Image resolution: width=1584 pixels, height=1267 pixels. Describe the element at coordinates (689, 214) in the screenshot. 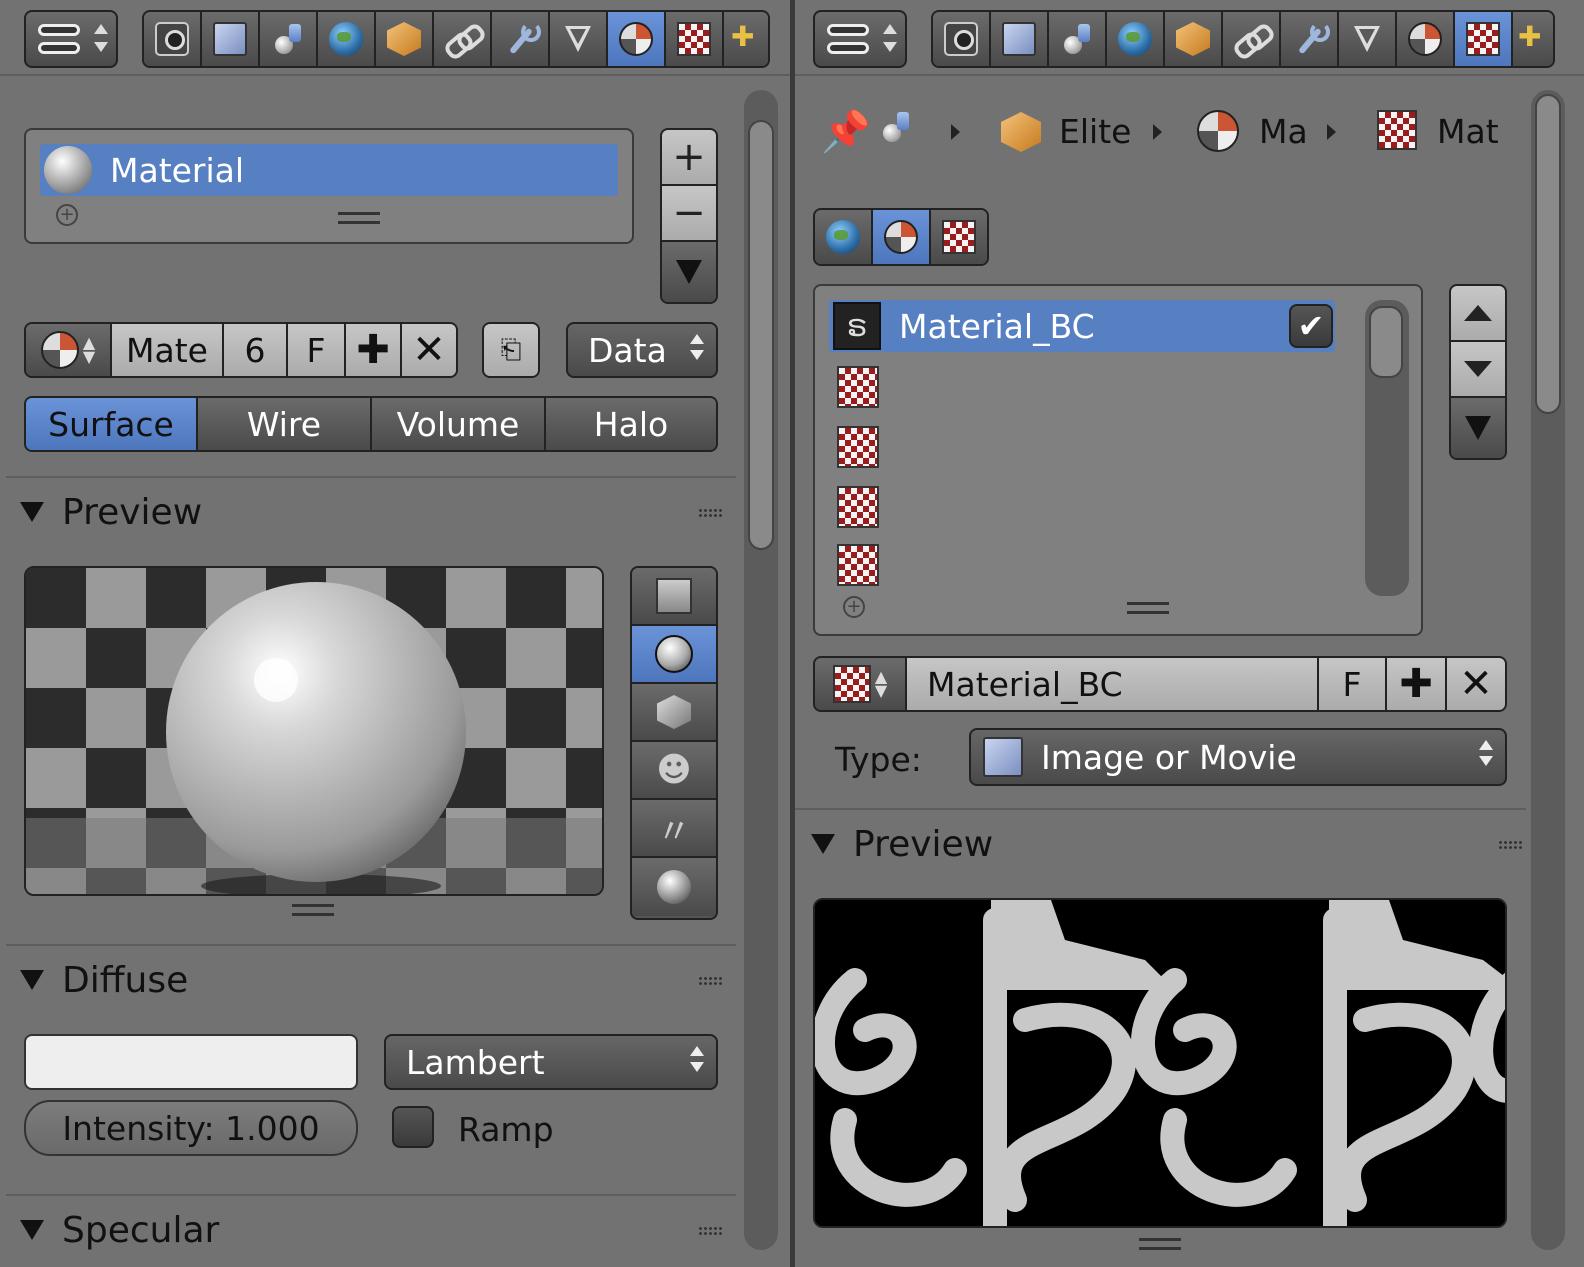

I see `remove-material-slot-button: −` at that location.